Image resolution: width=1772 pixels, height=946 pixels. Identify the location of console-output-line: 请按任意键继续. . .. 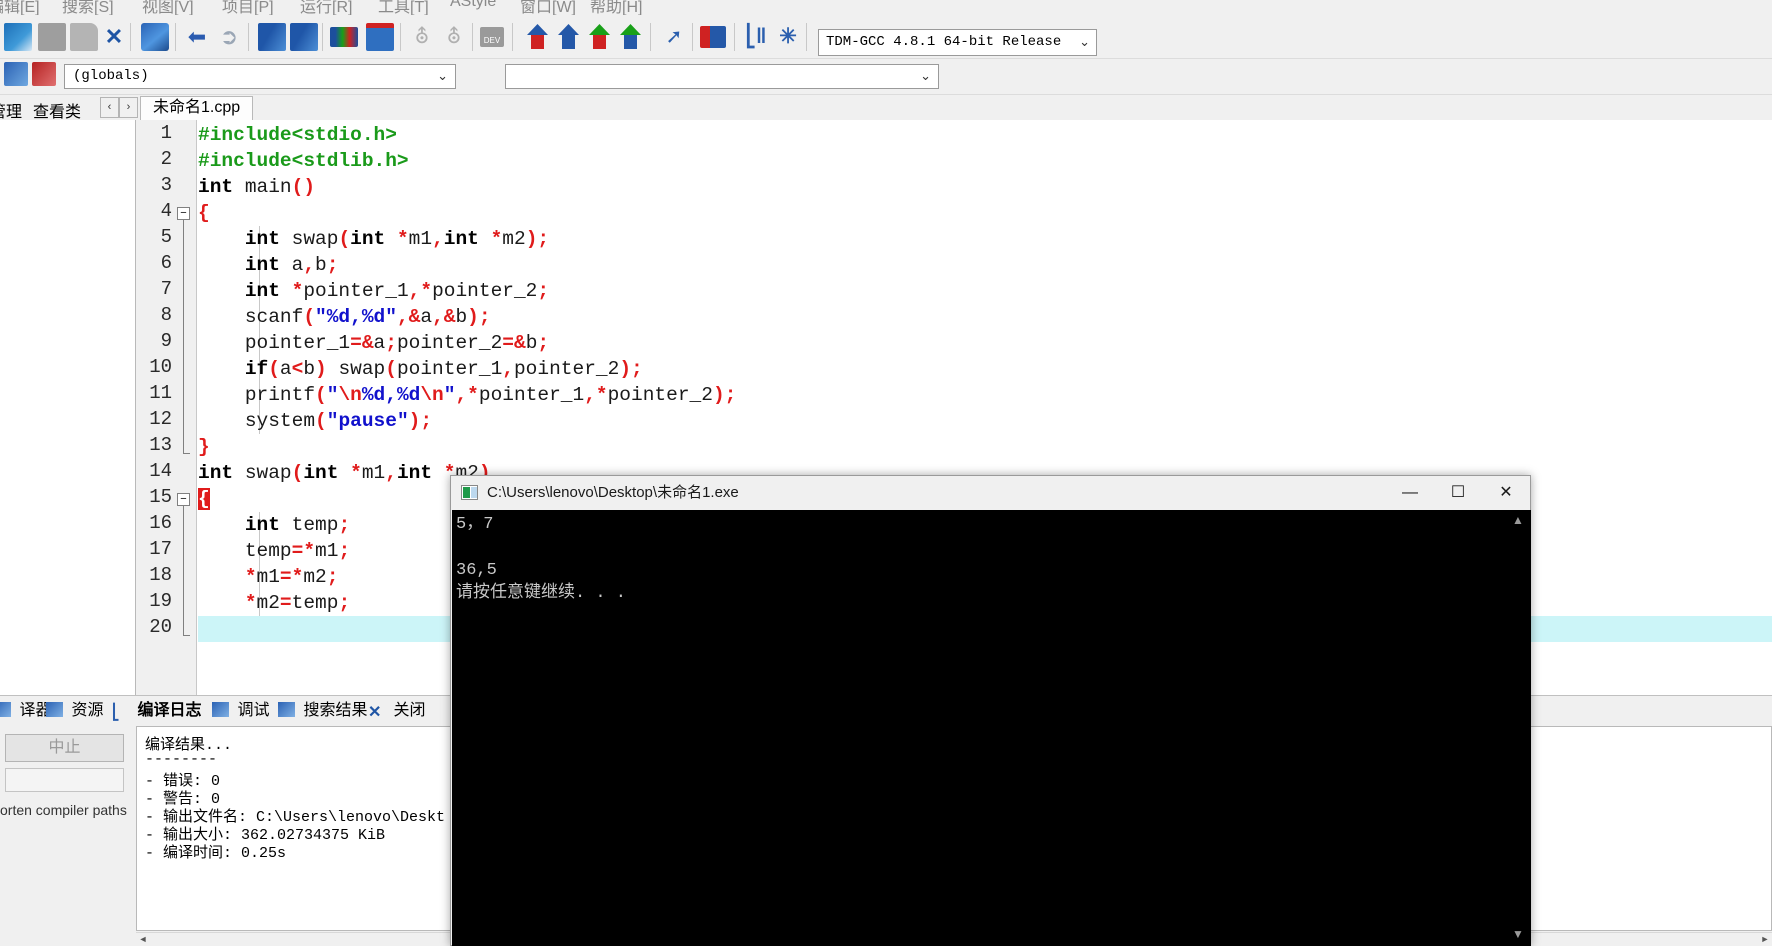
(541, 593).